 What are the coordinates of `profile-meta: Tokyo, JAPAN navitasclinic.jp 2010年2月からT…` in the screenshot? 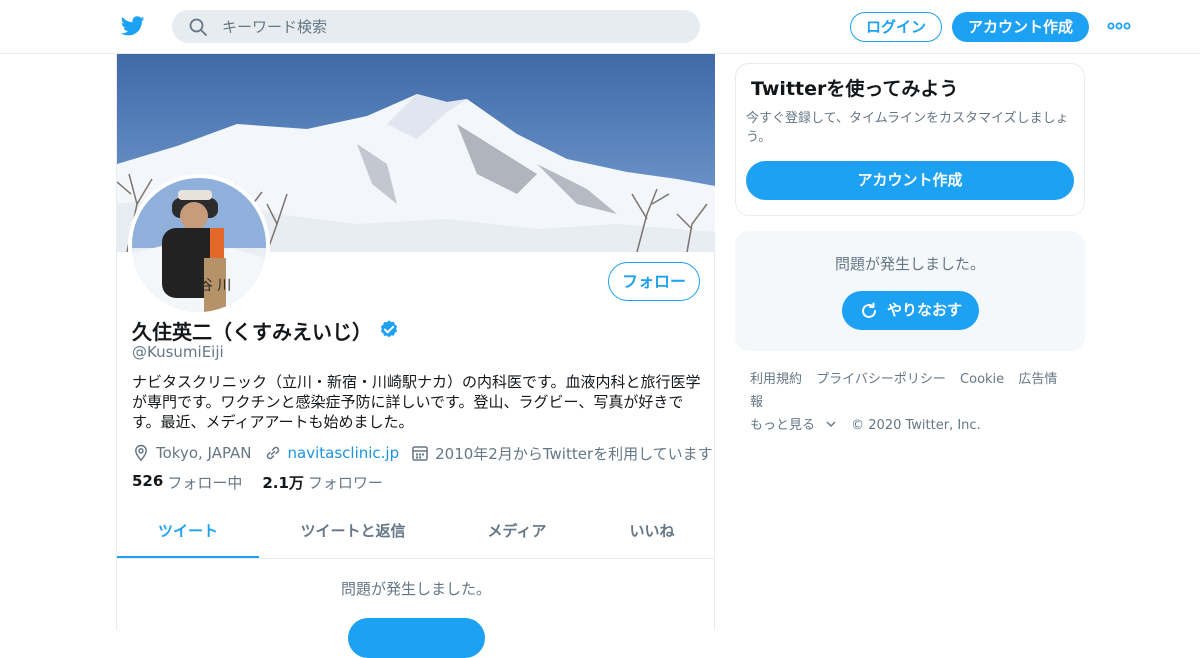 It's located at (422, 453).